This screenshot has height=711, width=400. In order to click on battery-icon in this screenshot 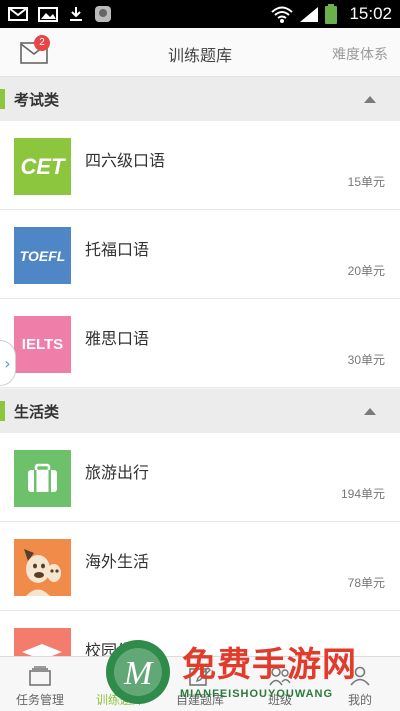, I will do `click(331, 14)`.